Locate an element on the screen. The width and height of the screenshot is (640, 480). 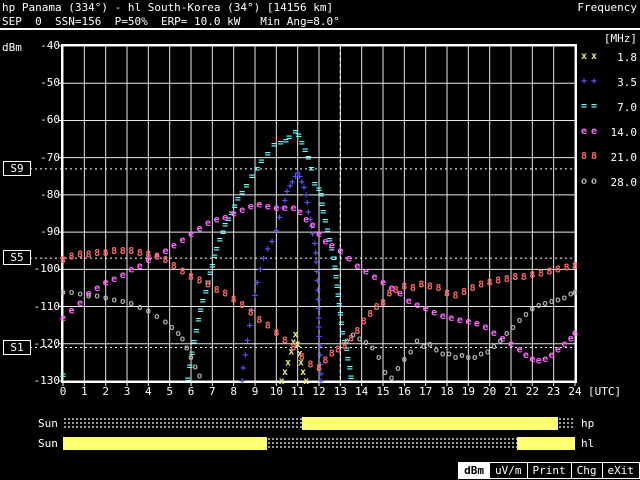
button-print: Print is located at coordinates (548, 470).